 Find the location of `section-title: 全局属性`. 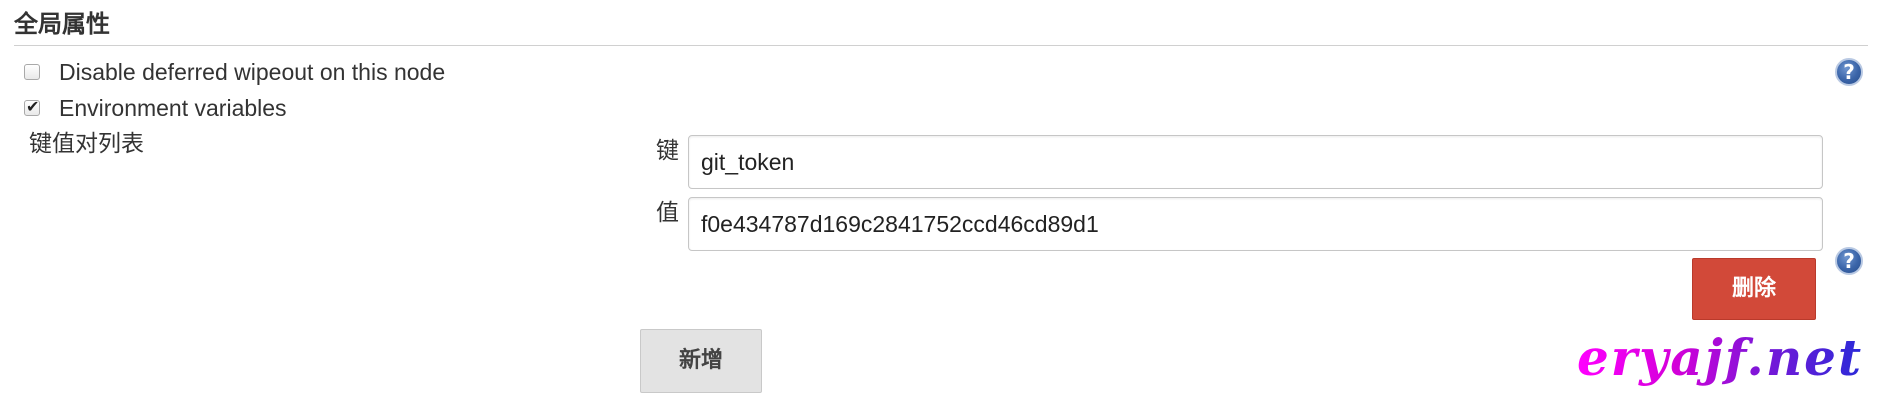

section-title: 全局属性 is located at coordinates (62, 24).